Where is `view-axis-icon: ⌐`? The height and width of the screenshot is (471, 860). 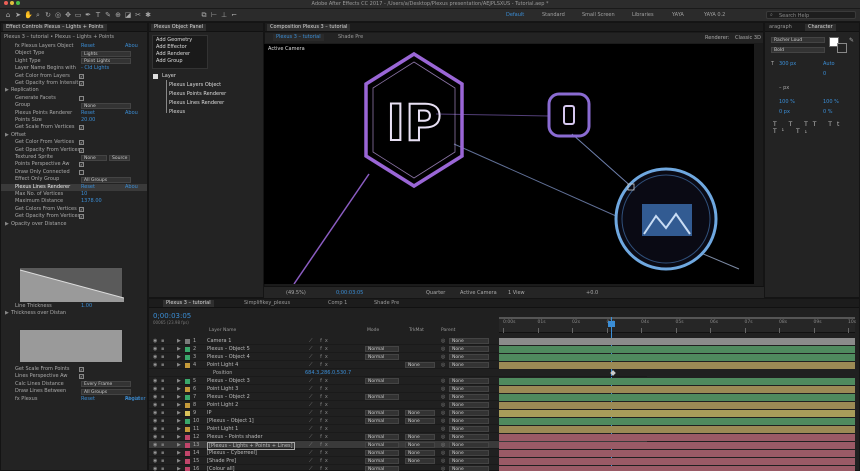 view-axis-icon: ⌐ is located at coordinates (234, 15).